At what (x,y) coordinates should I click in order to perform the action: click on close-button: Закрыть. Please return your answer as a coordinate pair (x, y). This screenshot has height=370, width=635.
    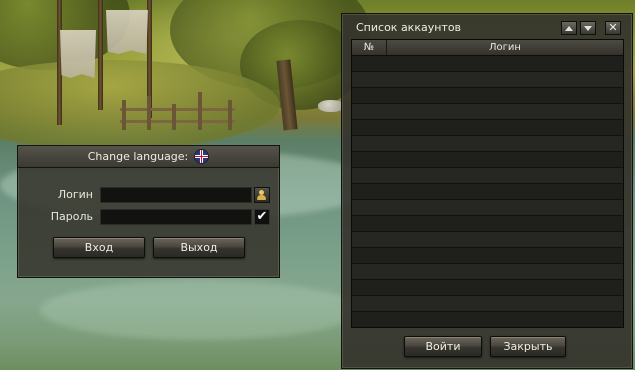
    Looking at the image, I should click on (528, 346).